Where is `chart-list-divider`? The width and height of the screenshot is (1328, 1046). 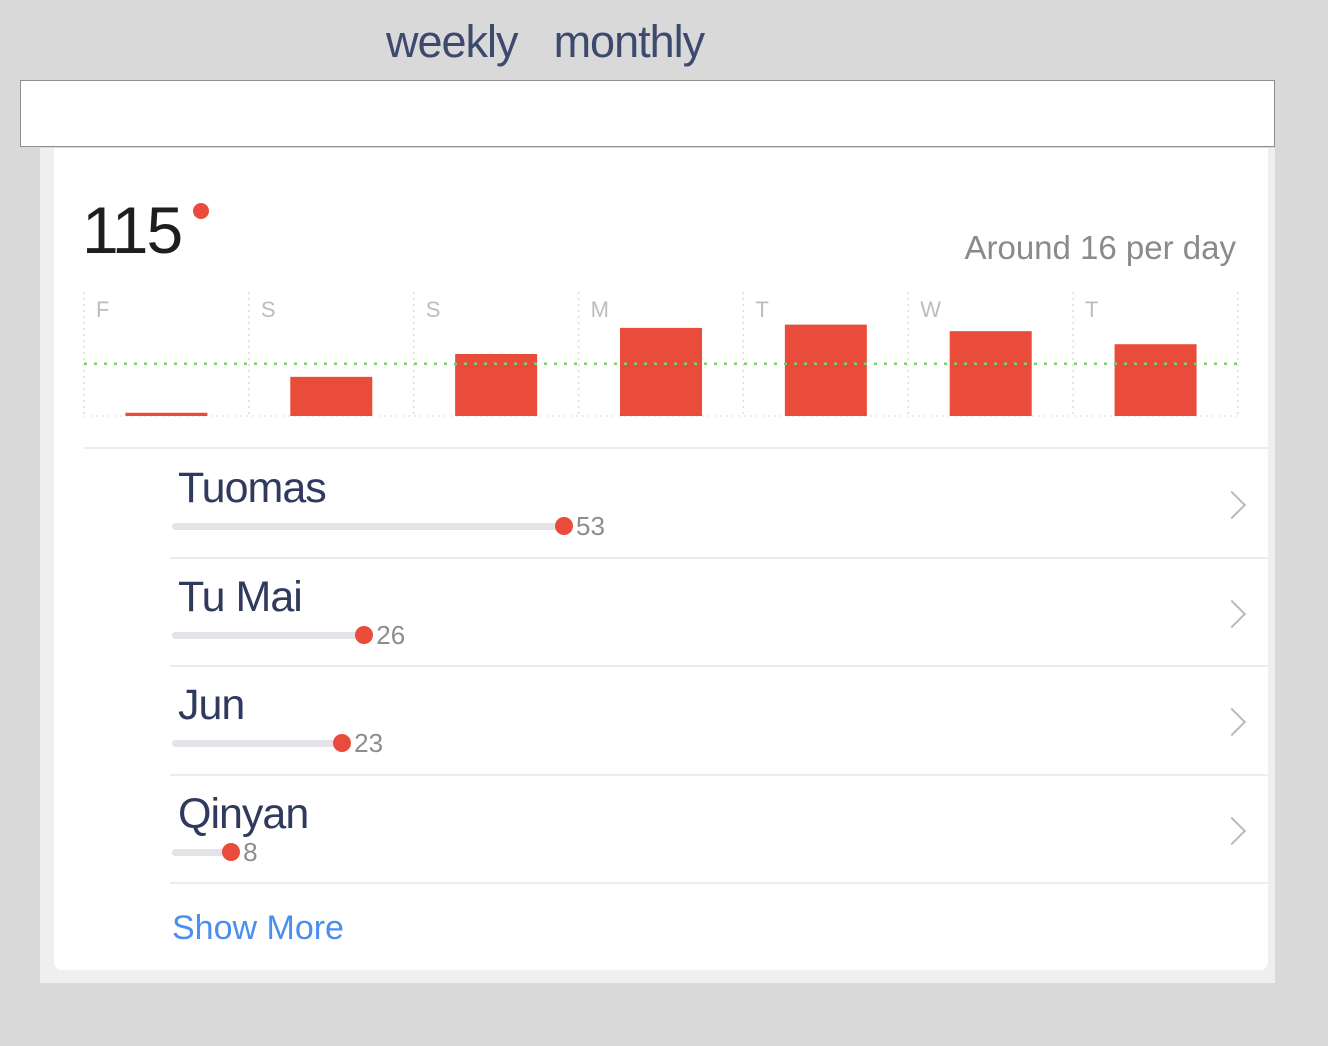 chart-list-divider is located at coordinates (676, 448).